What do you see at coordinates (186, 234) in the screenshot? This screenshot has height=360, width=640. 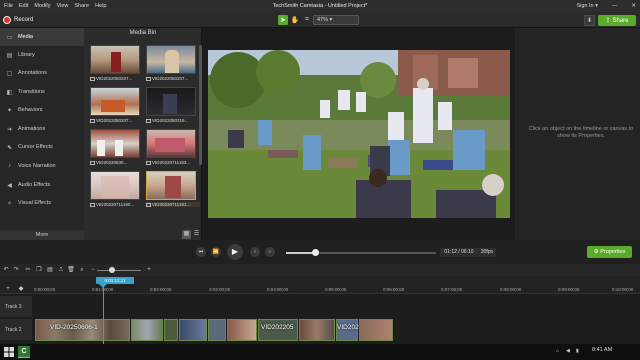 I see `grid-view-icon: ▦` at bounding box center [186, 234].